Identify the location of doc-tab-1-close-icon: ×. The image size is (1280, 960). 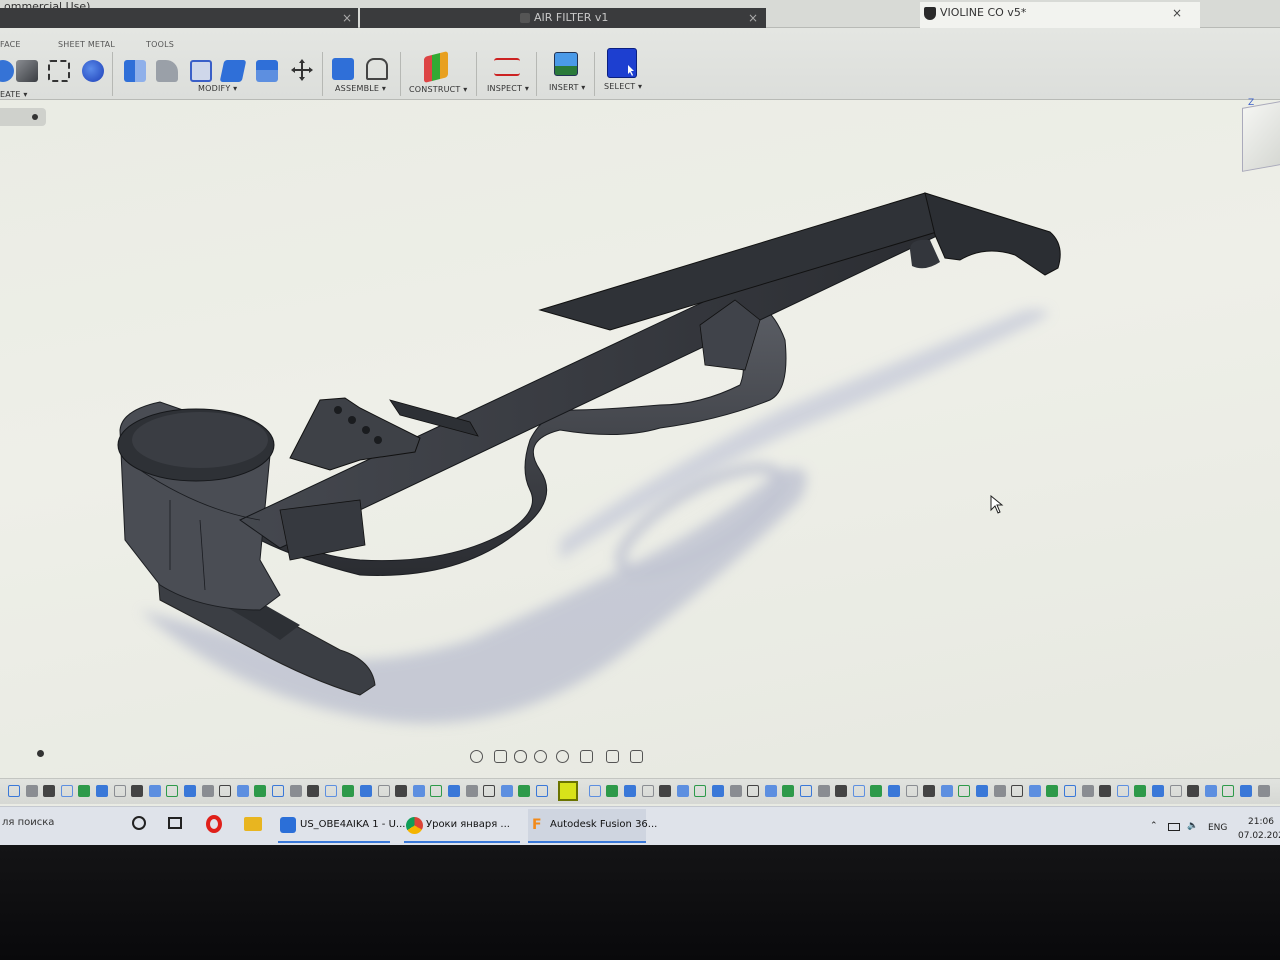
(347, 18).